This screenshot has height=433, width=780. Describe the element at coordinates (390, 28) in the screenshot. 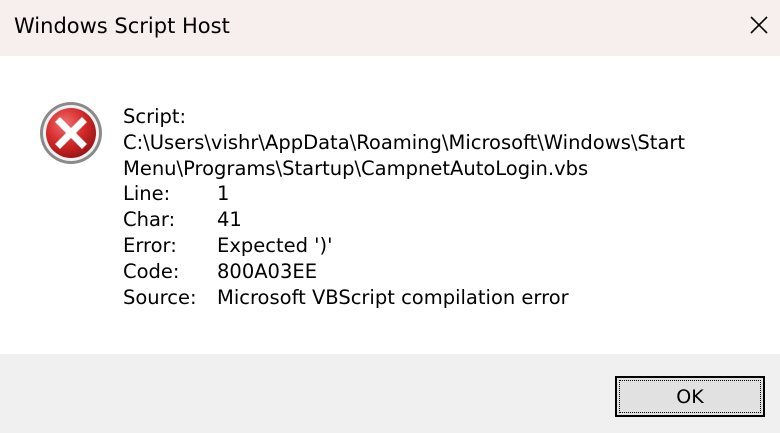

I see `title-bar: Windows Script Host` at that location.